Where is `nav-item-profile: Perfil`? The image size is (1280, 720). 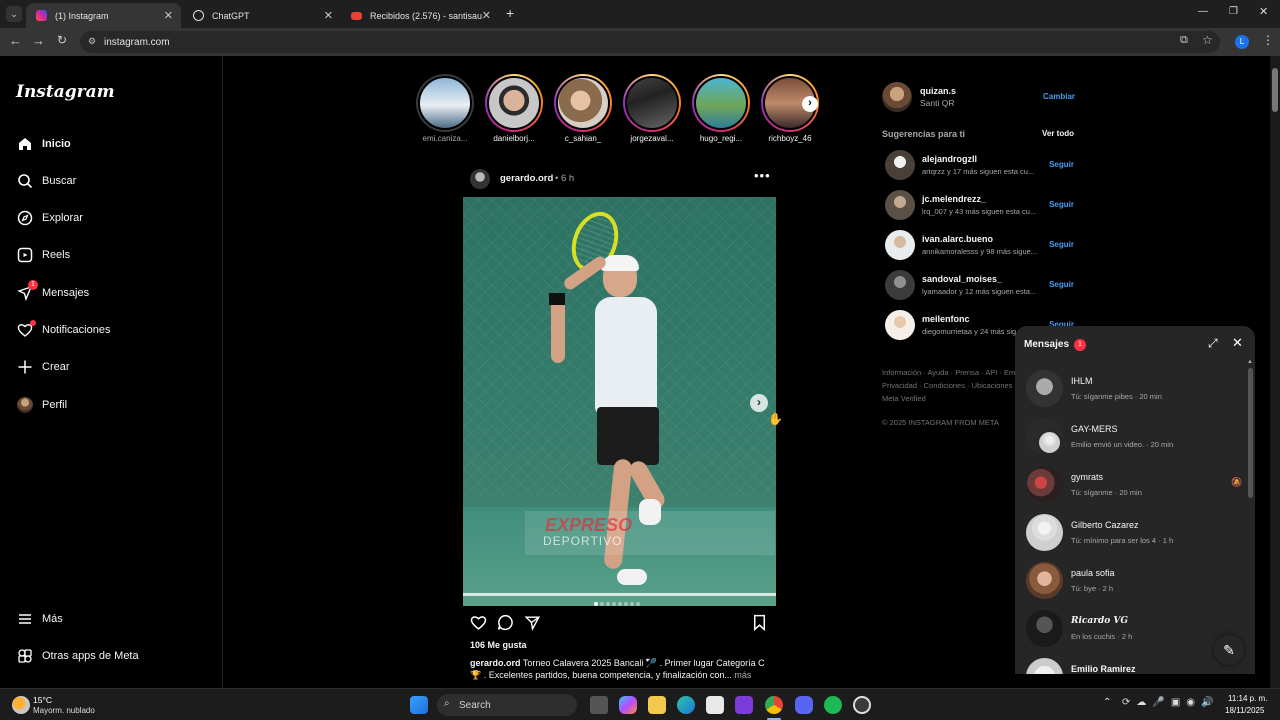 nav-item-profile: Perfil is located at coordinates (41, 405).